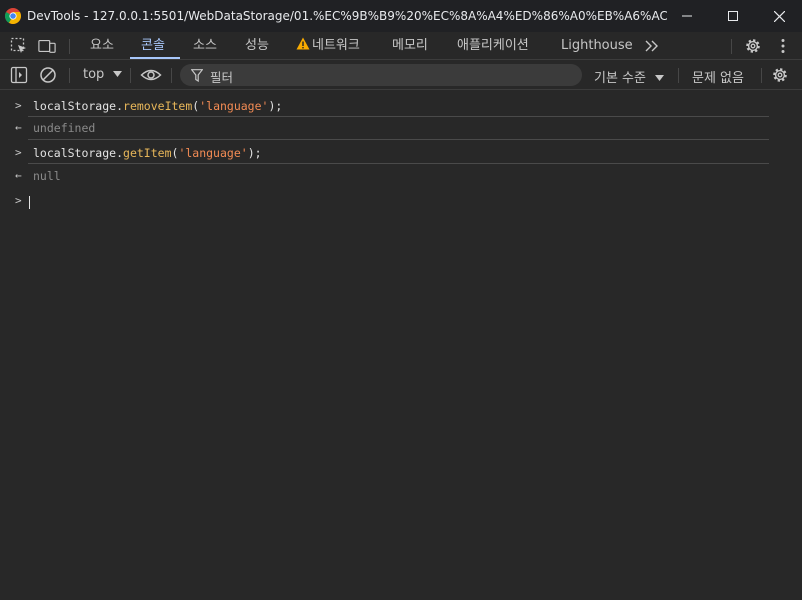 Image resolution: width=802 pixels, height=600 pixels. Describe the element at coordinates (18, 200) in the screenshot. I see `prompt-chevron-icon: >` at that location.